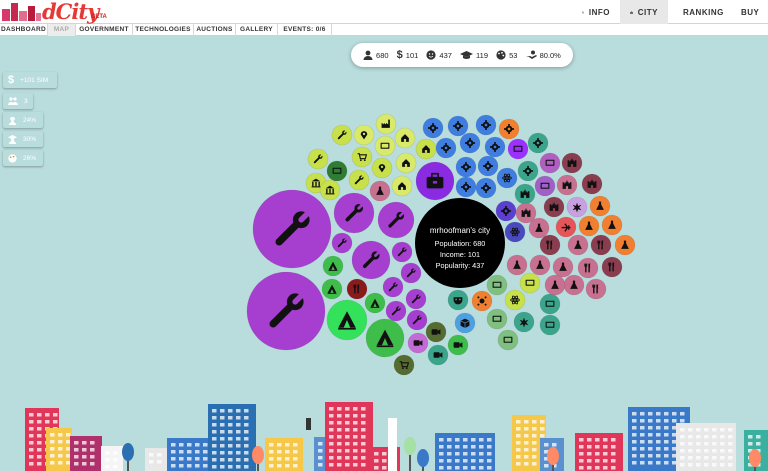 This screenshot has height=471, width=768. Describe the element at coordinates (330, 190) in the screenshot. I see `temple-building-bubble` at that location.